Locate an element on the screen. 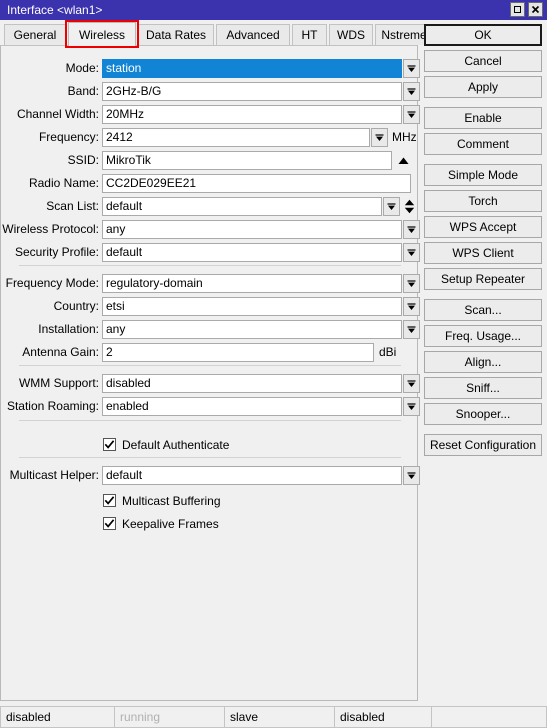 The width and height of the screenshot is (547, 728). tab-wireless: Wireless is located at coordinates (102, 34).